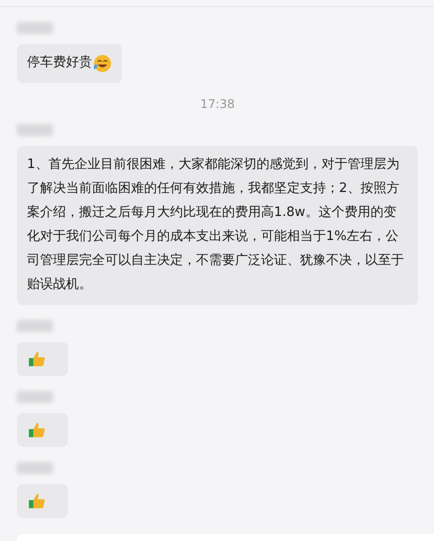 This screenshot has height=541, width=434. What do you see at coordinates (217, 104) in the screenshot?
I see `timestamp: 17:38` at bounding box center [217, 104].